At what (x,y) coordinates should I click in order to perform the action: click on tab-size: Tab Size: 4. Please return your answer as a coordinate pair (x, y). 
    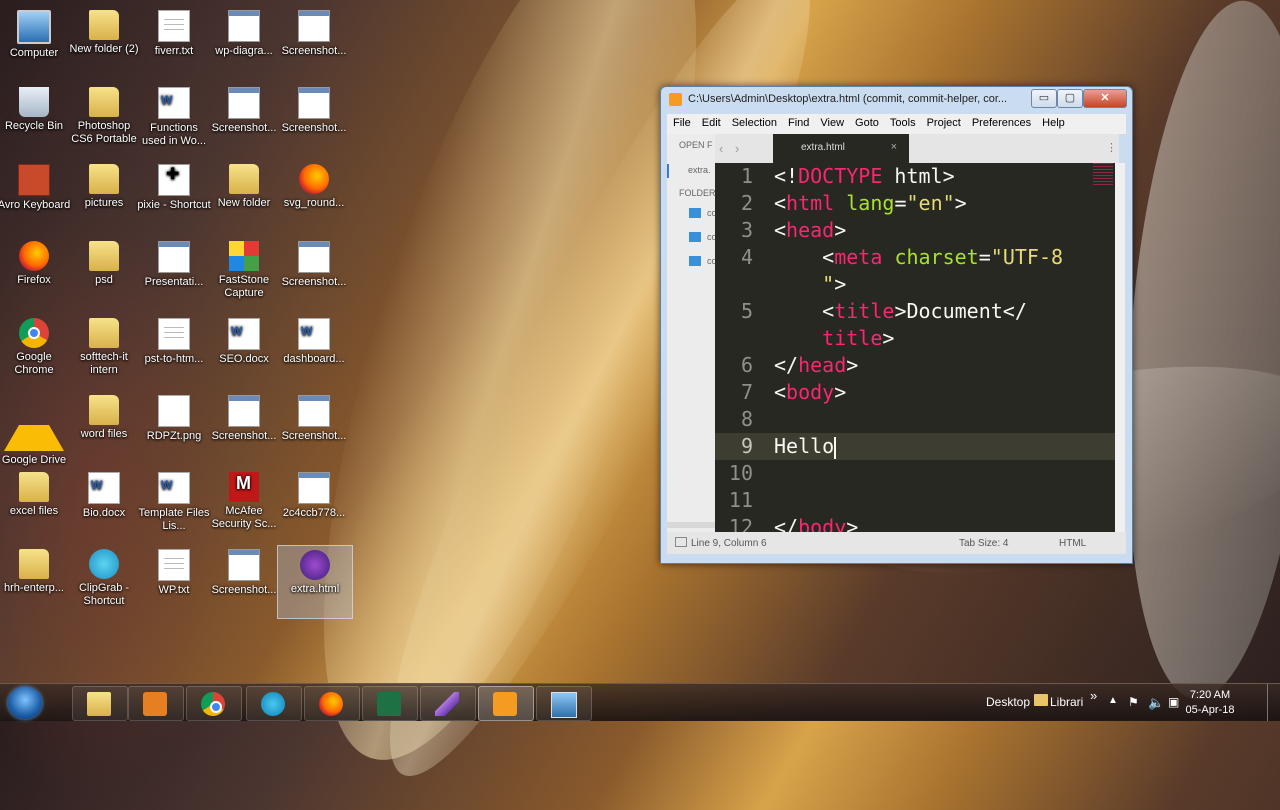
    Looking at the image, I should click on (983, 543).